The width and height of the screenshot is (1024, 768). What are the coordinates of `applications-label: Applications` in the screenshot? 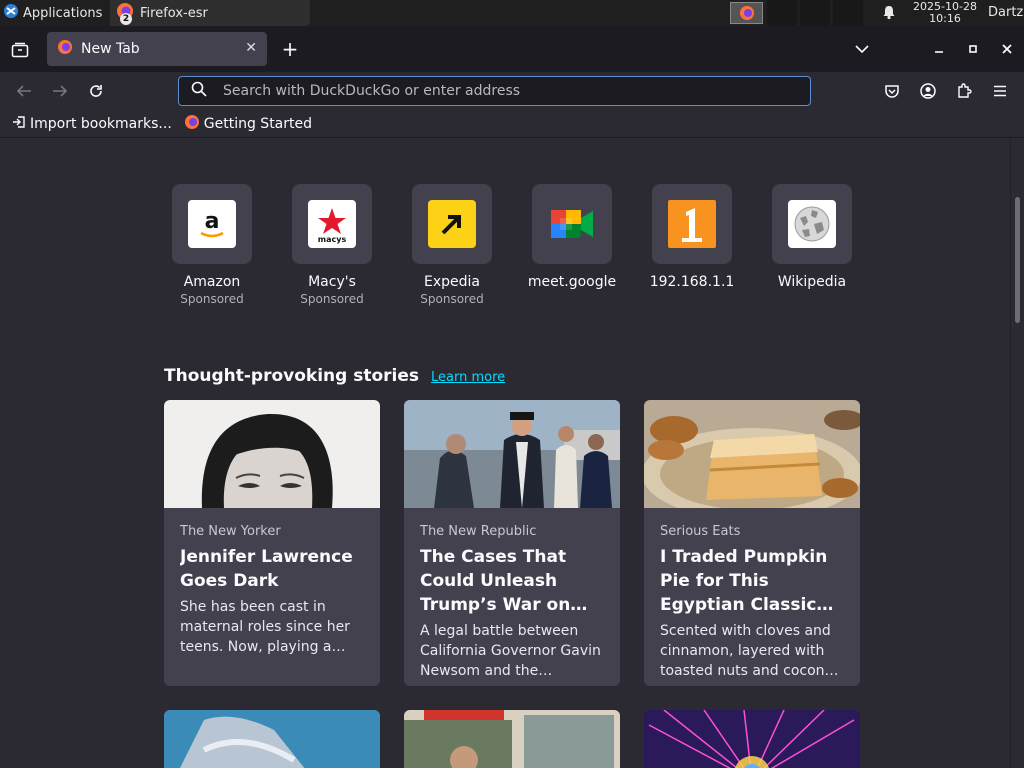 It's located at (63, 13).